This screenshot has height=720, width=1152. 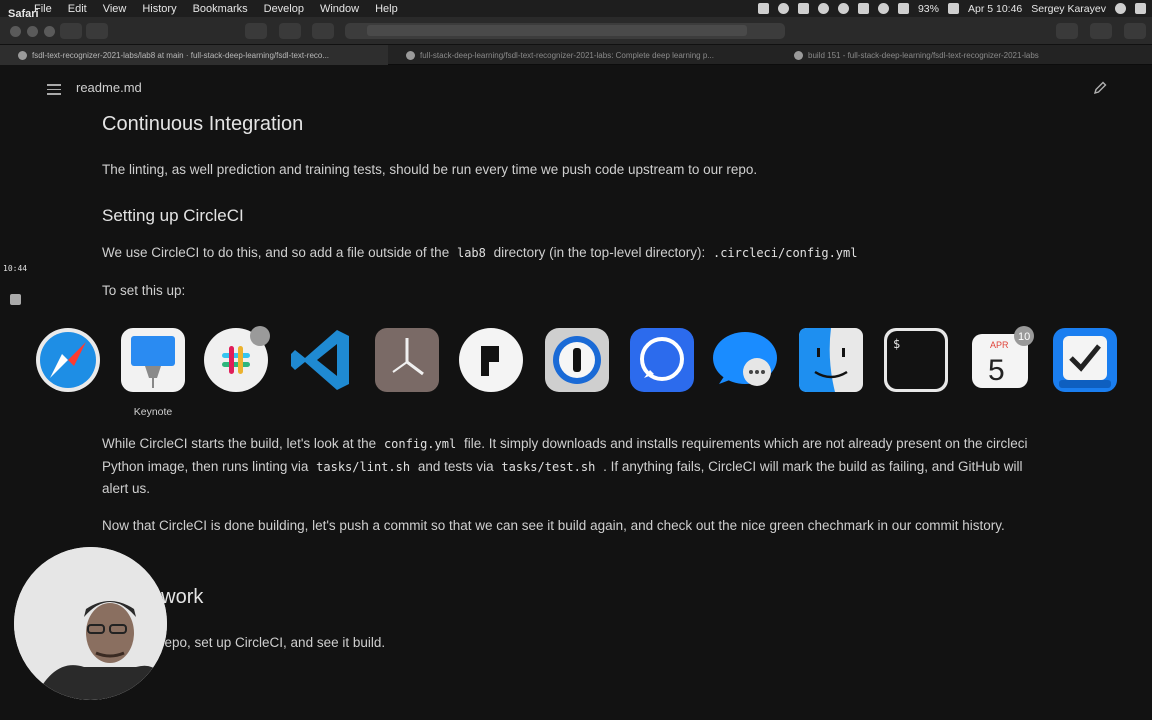 What do you see at coordinates (407, 360) in the screenshot?
I see `clock-app-icon` at bounding box center [407, 360].